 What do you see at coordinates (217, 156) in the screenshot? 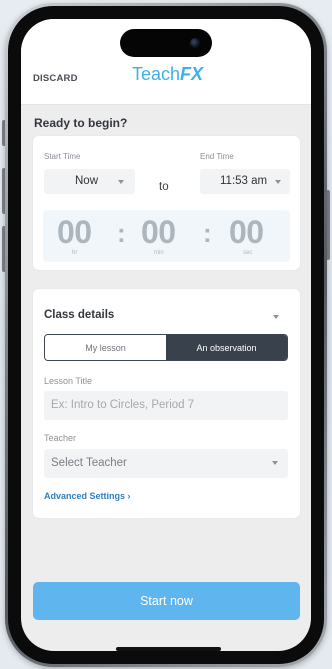
I see `end-time-label: End Time` at bounding box center [217, 156].